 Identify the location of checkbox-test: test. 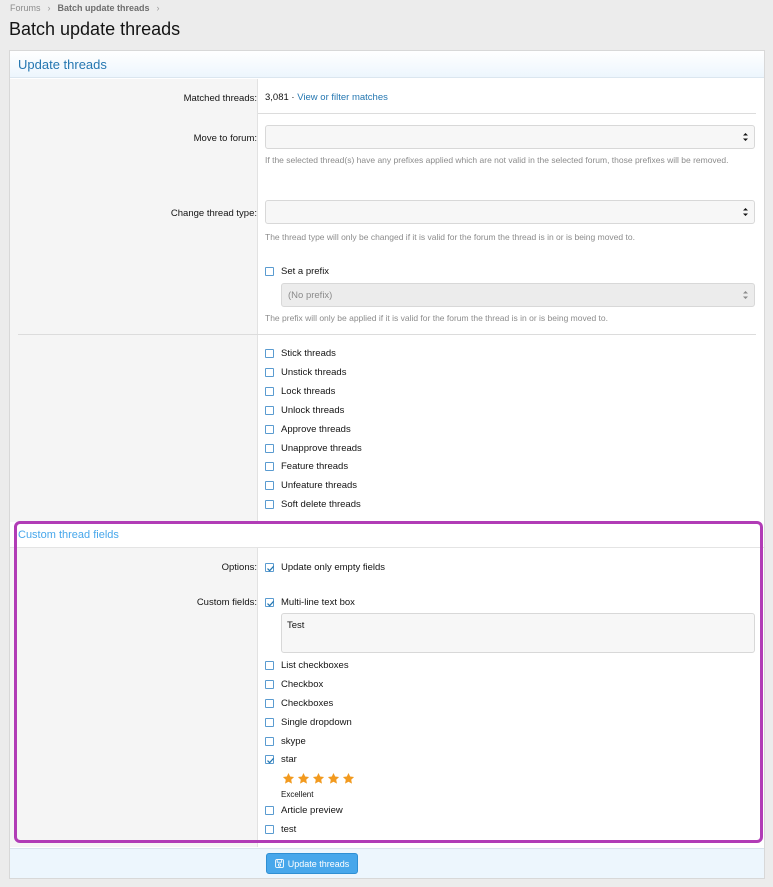
(280, 829).